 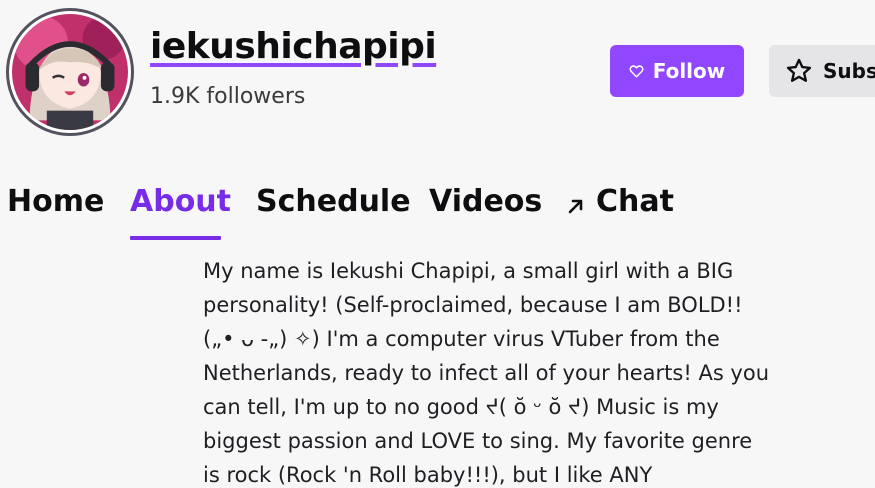 I want to click on tab-chat: Chat, so click(x=620, y=212).